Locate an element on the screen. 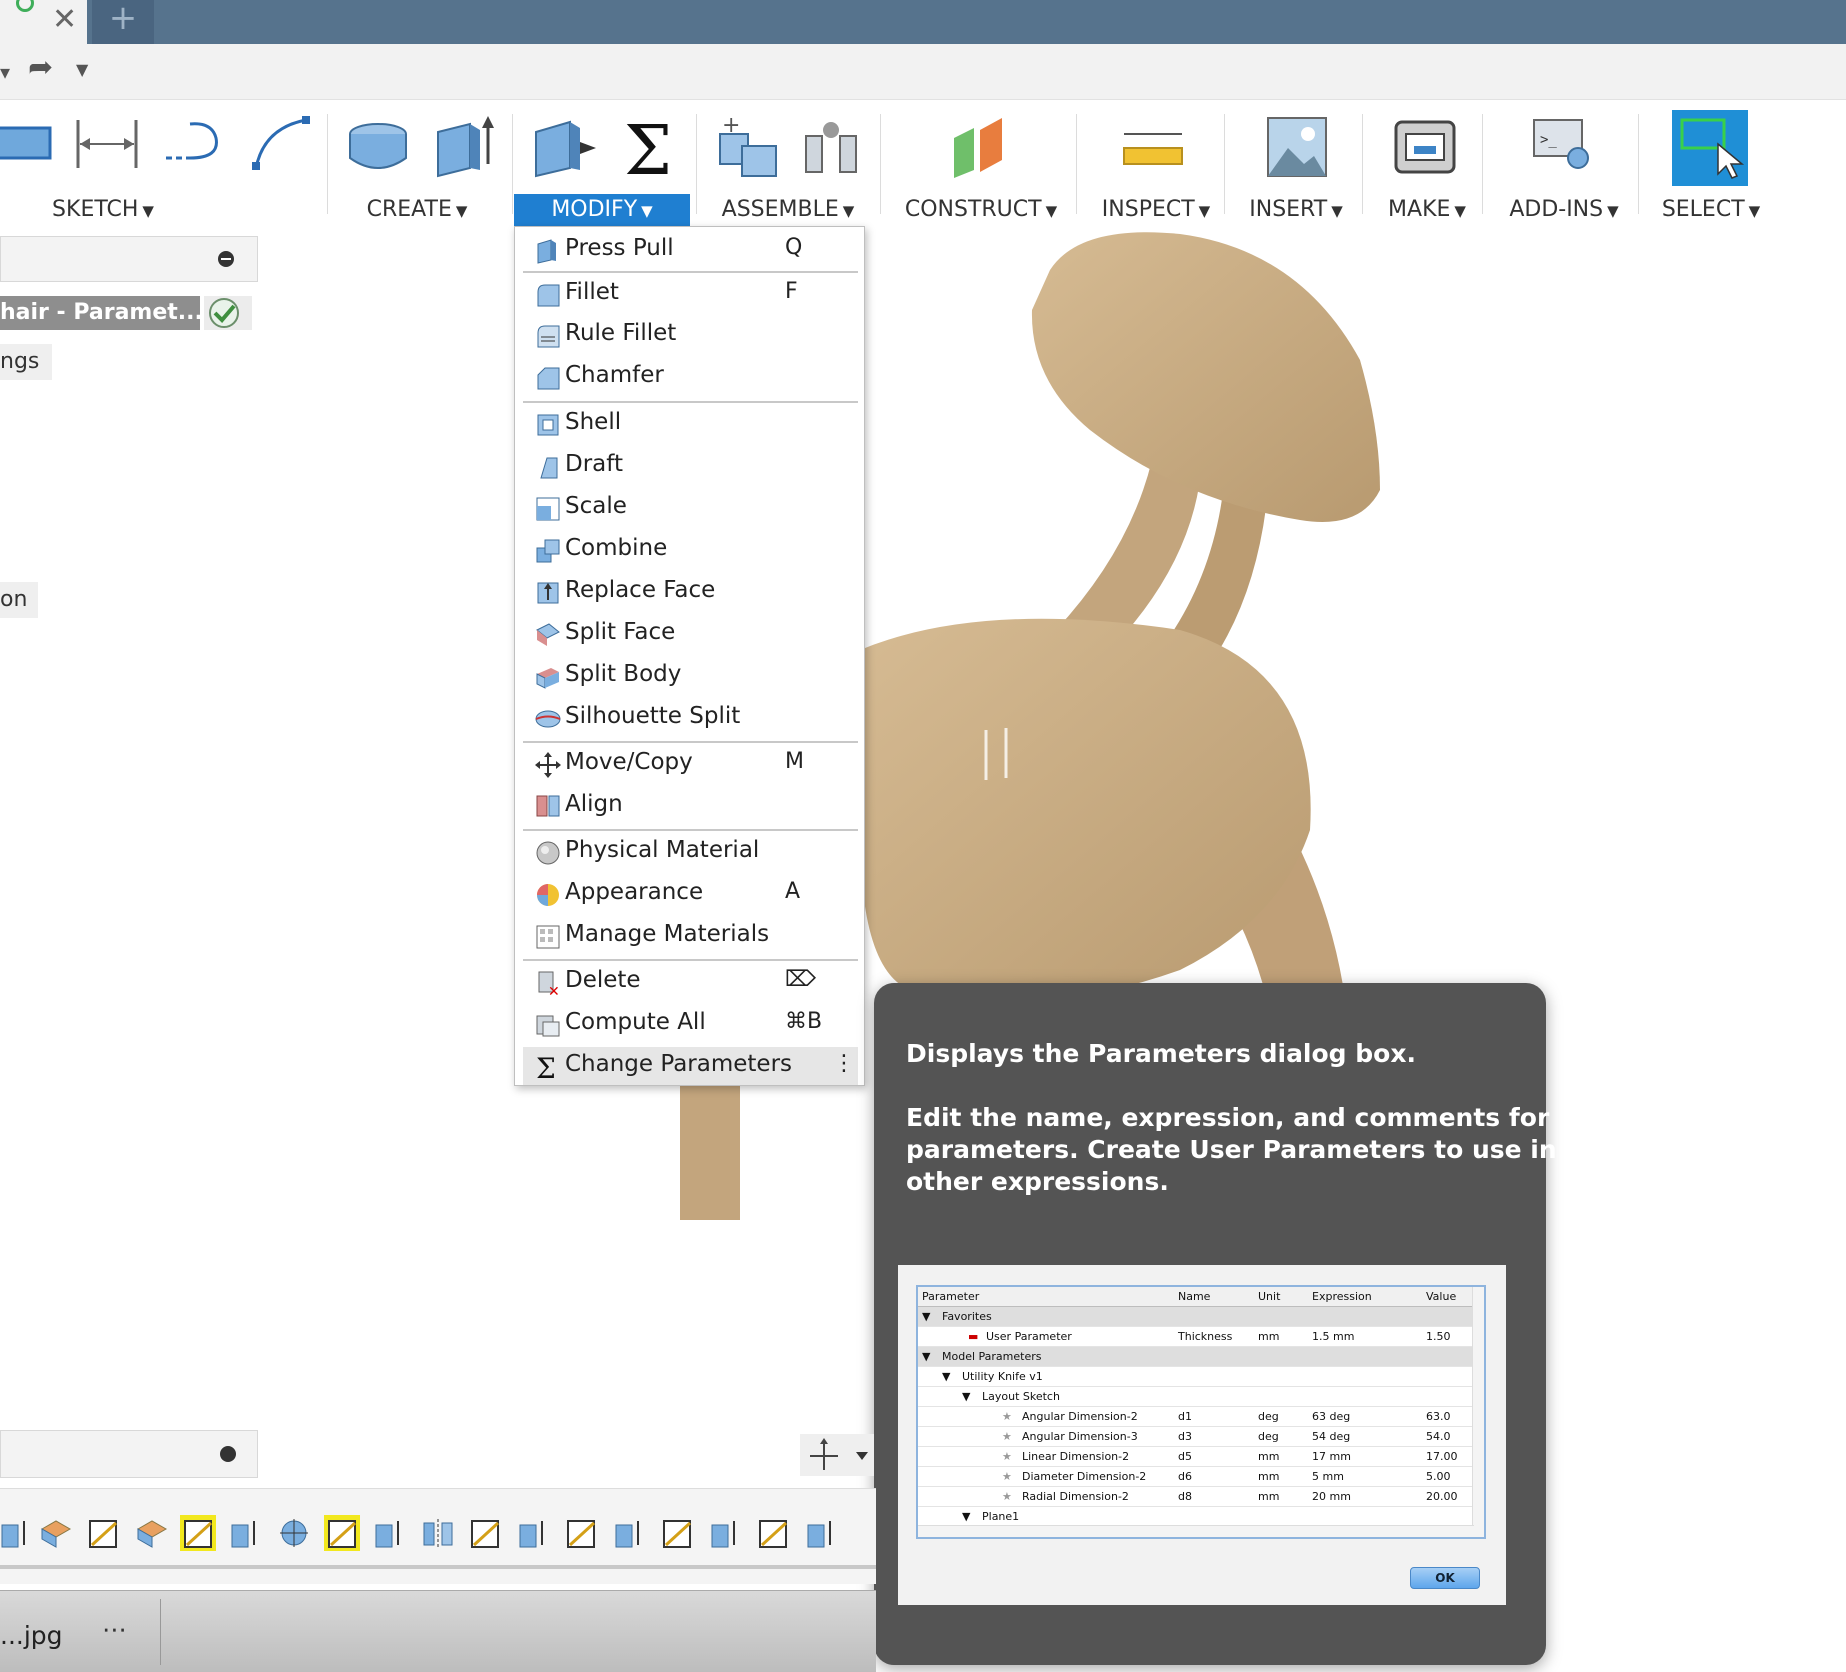 Image resolution: width=1846 pixels, height=1672 pixels. ribbon-make-menu: MAKE ▼ is located at coordinates (1427, 210).